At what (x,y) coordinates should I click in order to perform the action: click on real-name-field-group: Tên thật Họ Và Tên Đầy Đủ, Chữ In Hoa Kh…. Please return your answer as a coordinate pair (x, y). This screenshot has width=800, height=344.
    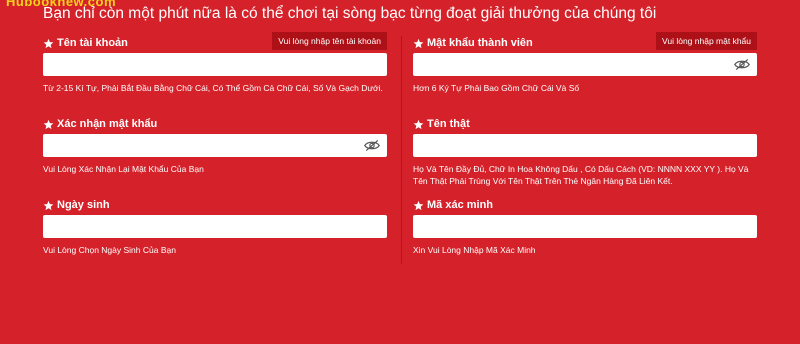
    Looking at the image, I should click on (585, 153).